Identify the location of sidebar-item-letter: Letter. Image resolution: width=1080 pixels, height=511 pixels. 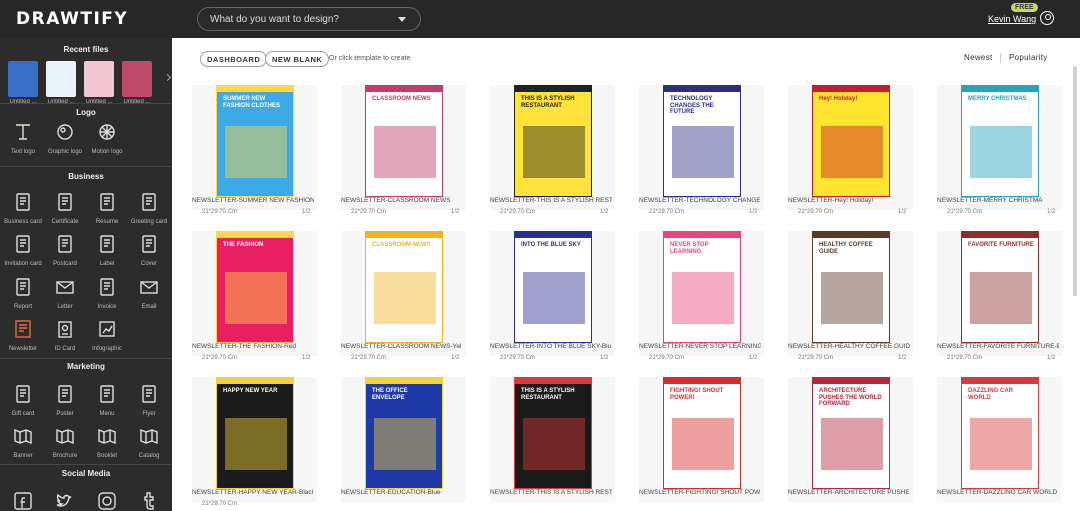
(65, 293).